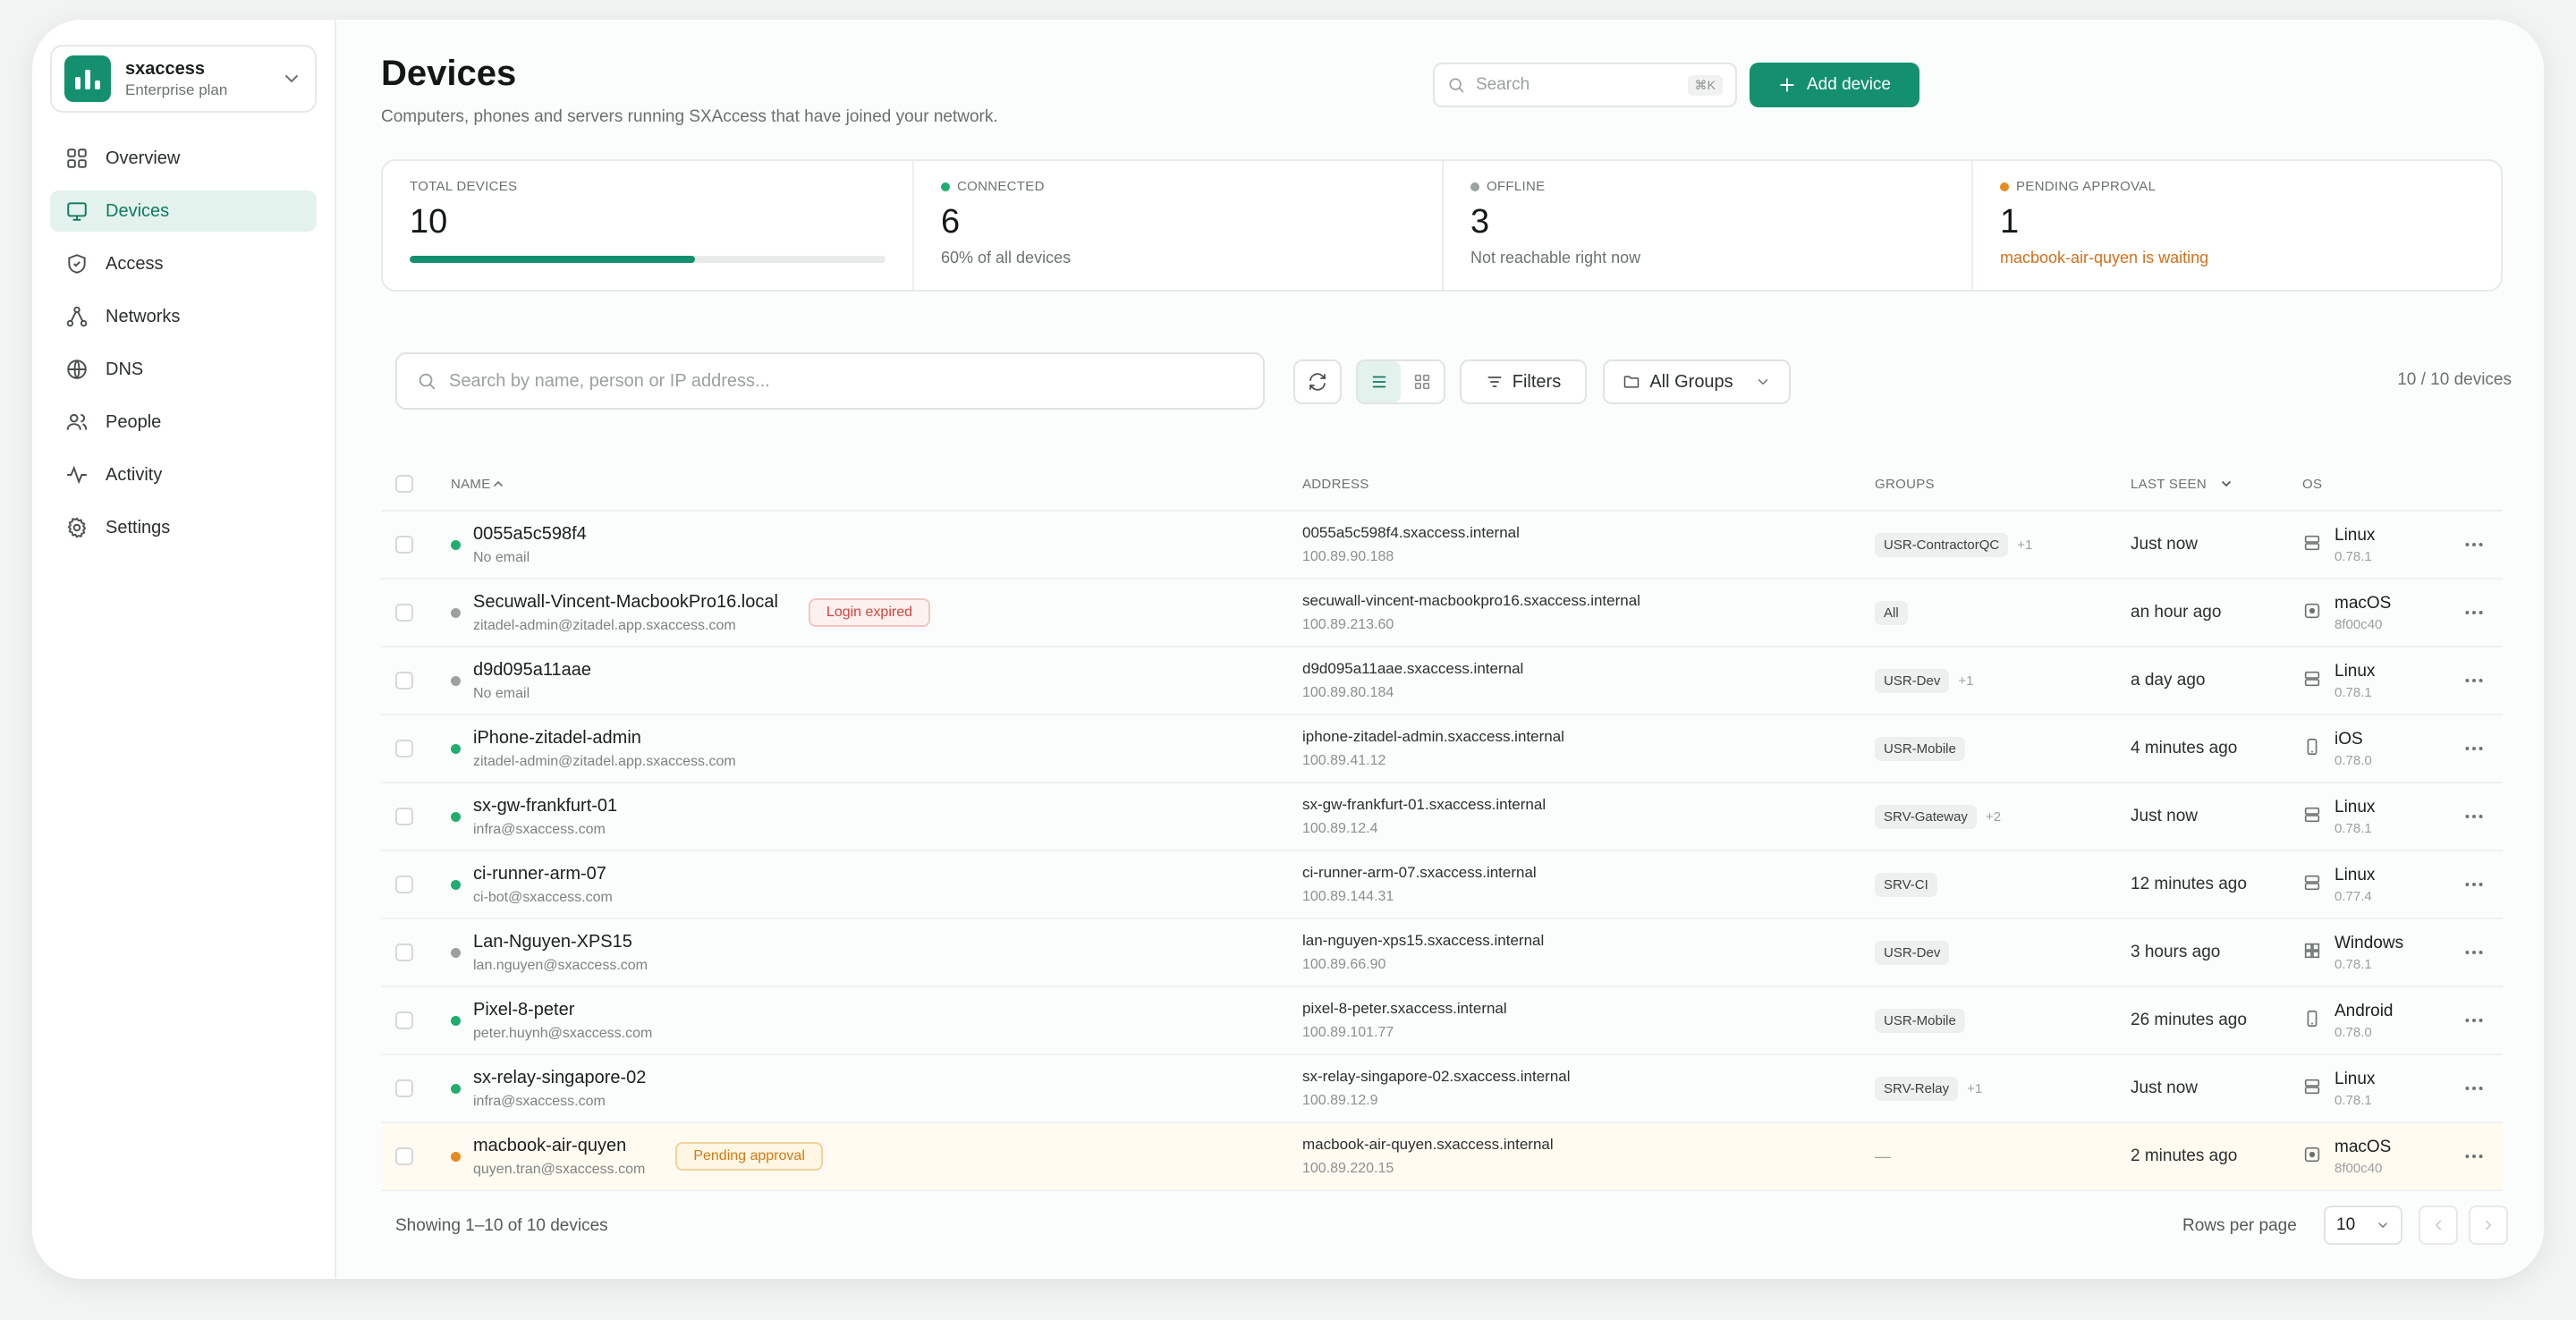 The width and height of the screenshot is (2576, 1320). Describe the element at coordinates (1588, 484) in the screenshot. I see `address-column-header: ADDRESS` at that location.